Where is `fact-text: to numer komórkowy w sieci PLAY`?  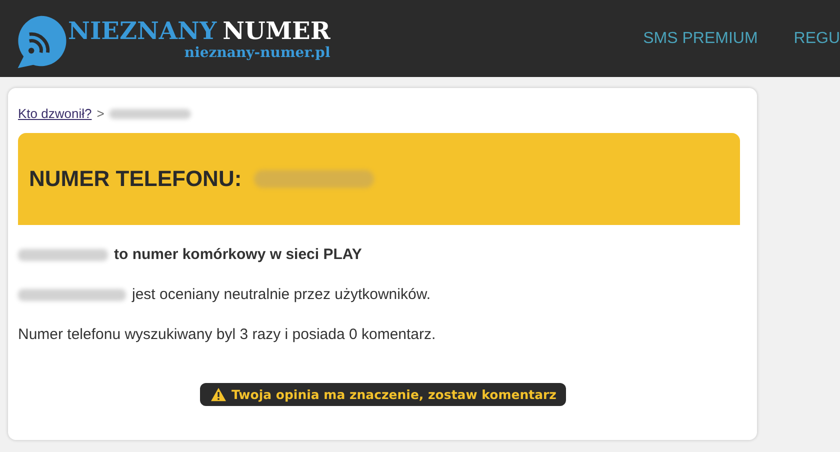
fact-text: to numer komórkowy w sieci PLAY is located at coordinates (238, 254).